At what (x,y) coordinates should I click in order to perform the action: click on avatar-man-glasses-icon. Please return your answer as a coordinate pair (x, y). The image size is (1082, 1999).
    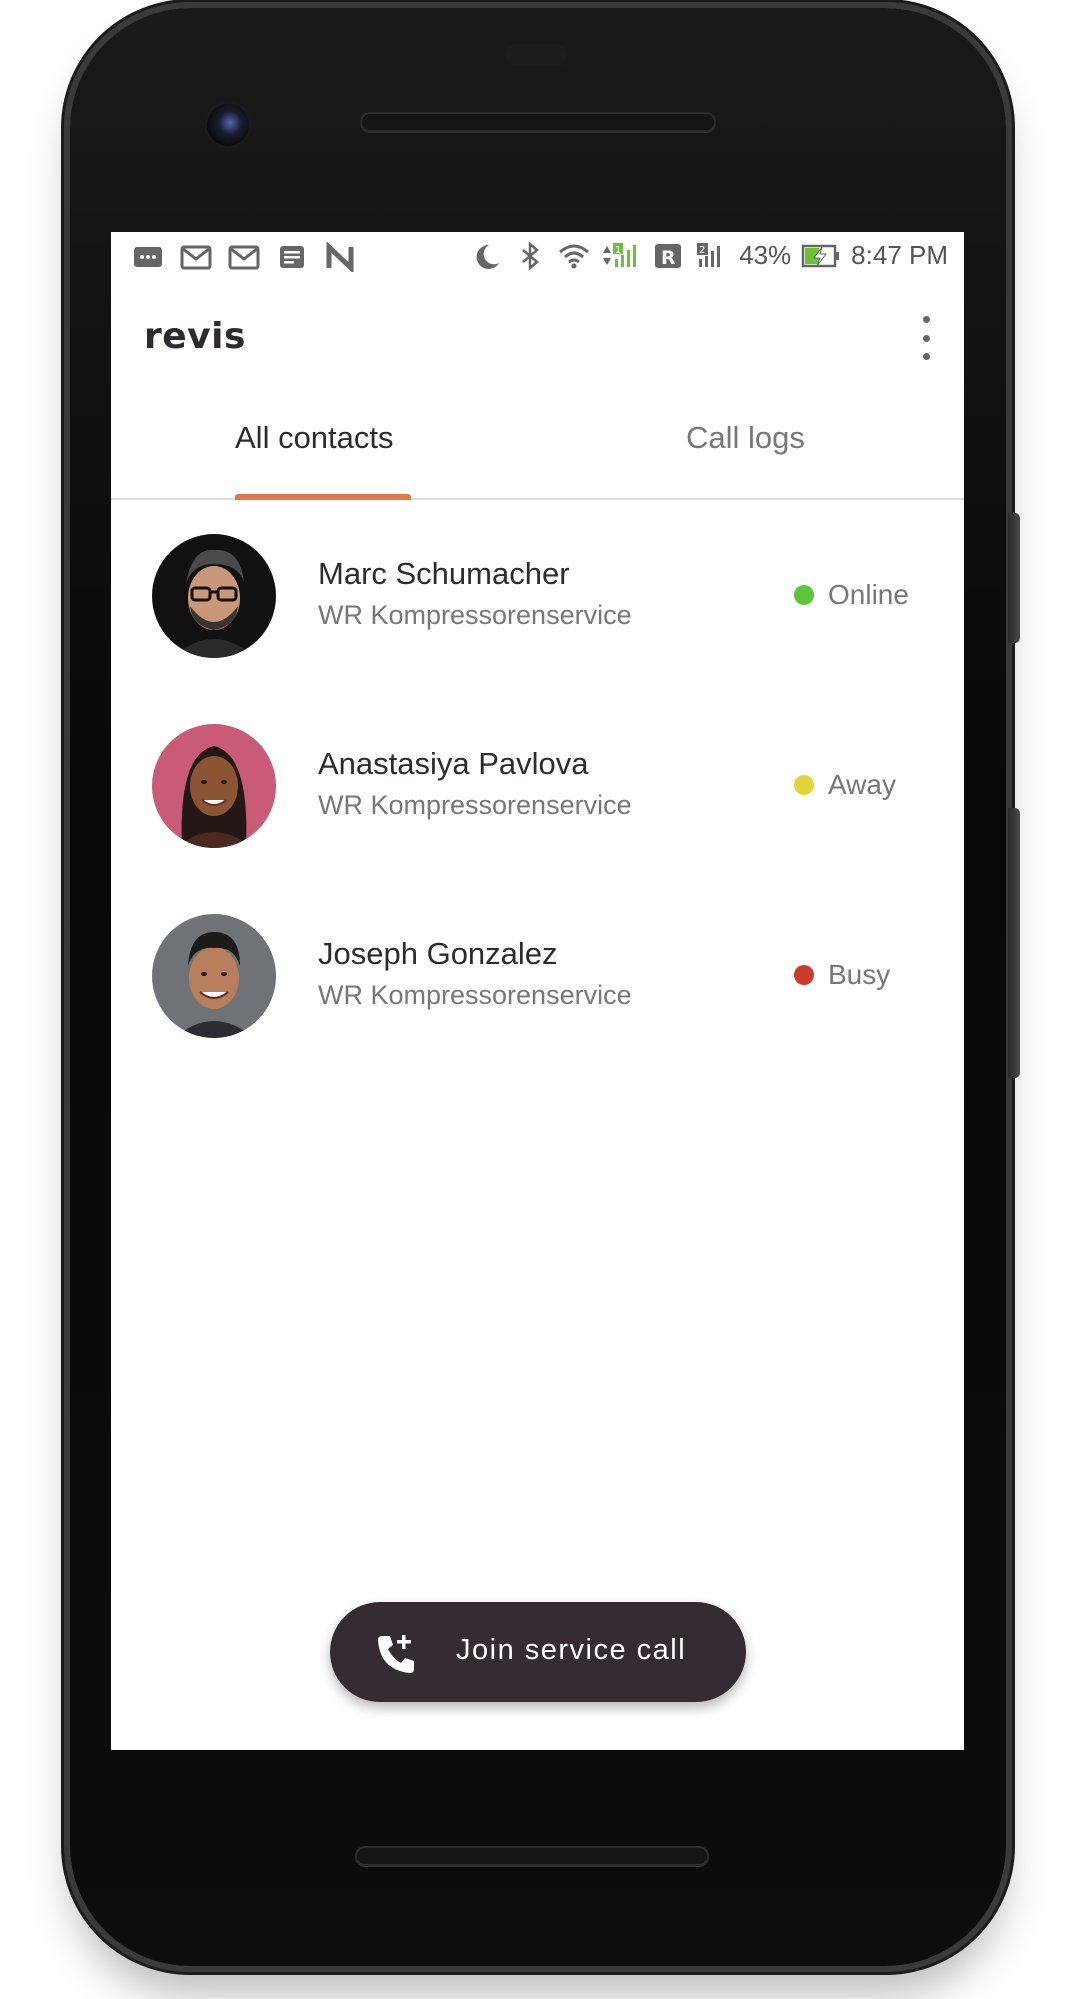
    Looking at the image, I should click on (214, 596).